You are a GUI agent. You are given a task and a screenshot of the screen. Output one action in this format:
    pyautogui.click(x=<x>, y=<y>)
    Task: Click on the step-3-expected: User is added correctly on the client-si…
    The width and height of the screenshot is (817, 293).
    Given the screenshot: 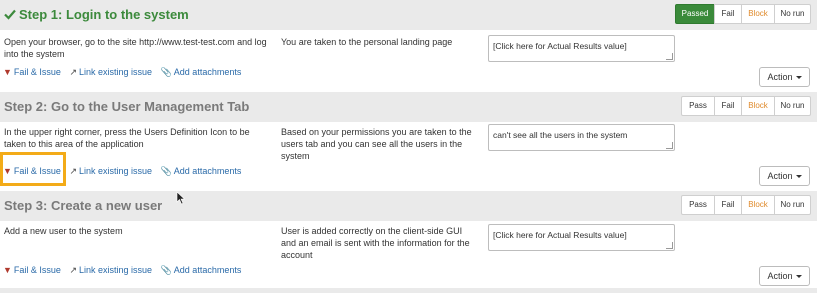 What is the action you would take?
    pyautogui.click(x=375, y=243)
    